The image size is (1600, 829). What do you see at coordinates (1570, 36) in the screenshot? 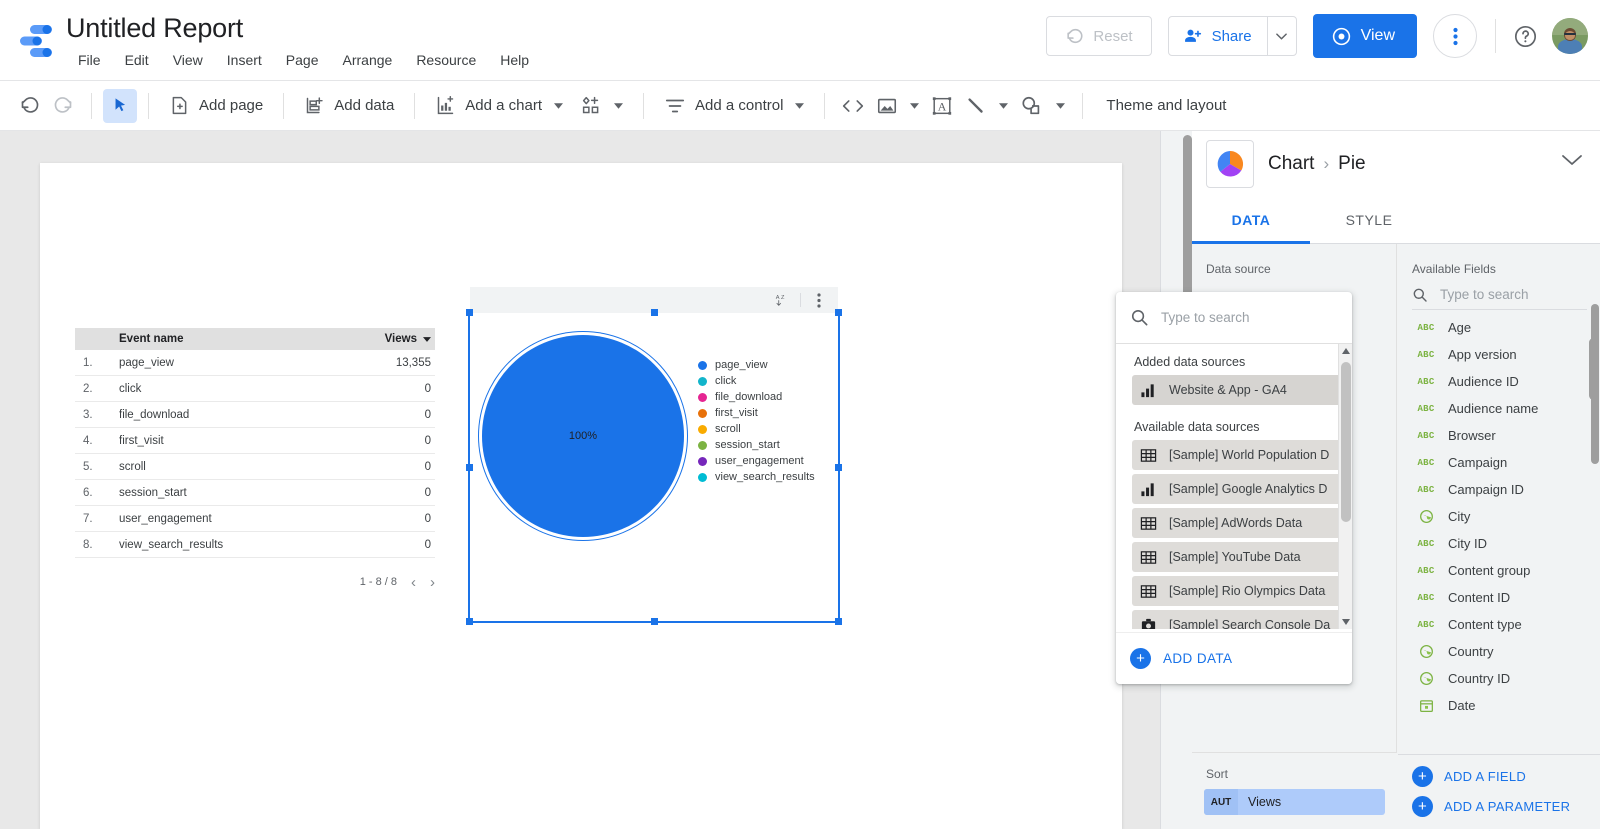
I see `avatar` at bounding box center [1570, 36].